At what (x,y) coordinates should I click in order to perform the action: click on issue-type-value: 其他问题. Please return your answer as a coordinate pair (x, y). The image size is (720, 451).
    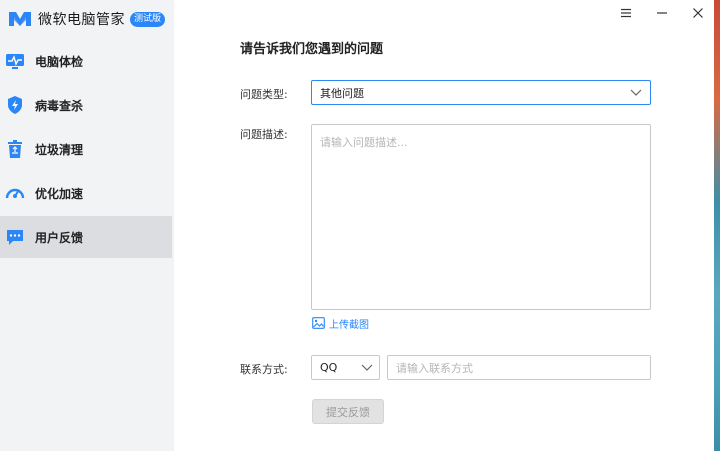
    Looking at the image, I should click on (342, 93).